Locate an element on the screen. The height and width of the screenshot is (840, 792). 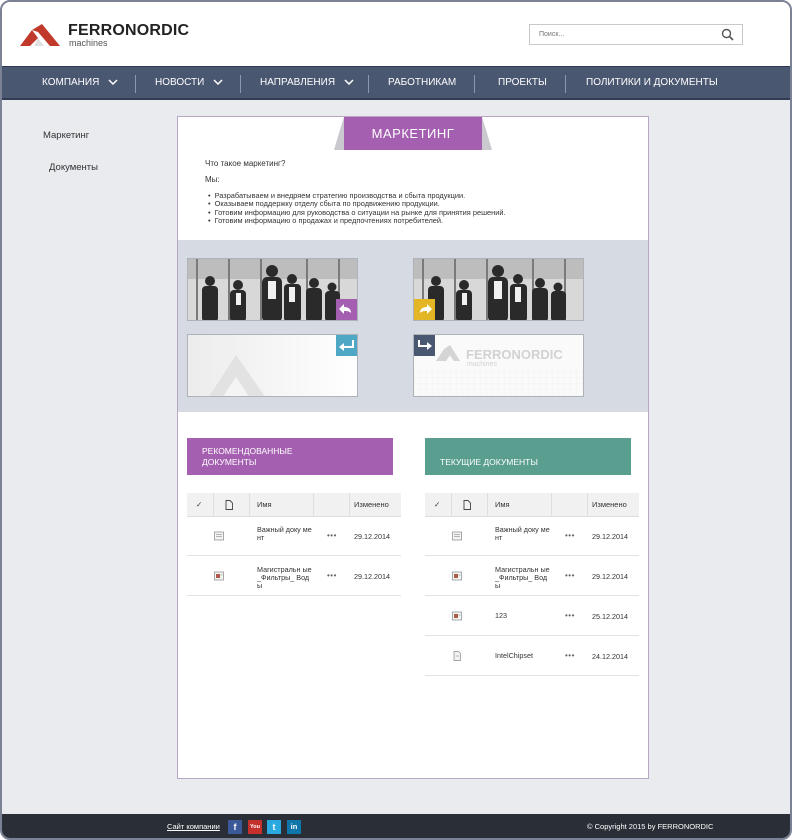
chevron-down-icon is located at coordinates (113, 82).